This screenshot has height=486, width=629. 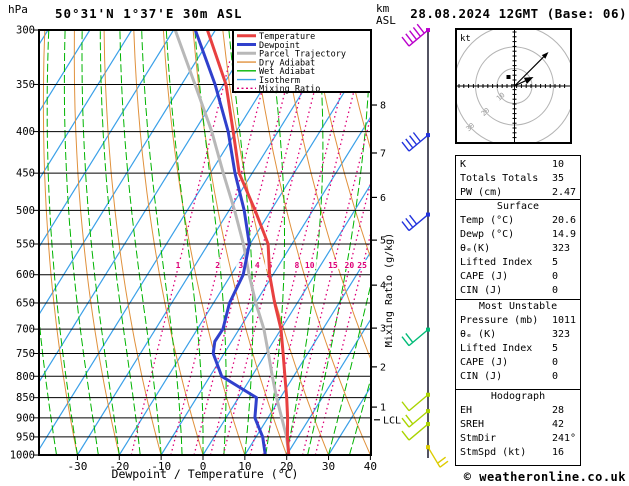 I want to click on svg-text: 7, so click(x=383, y=153).